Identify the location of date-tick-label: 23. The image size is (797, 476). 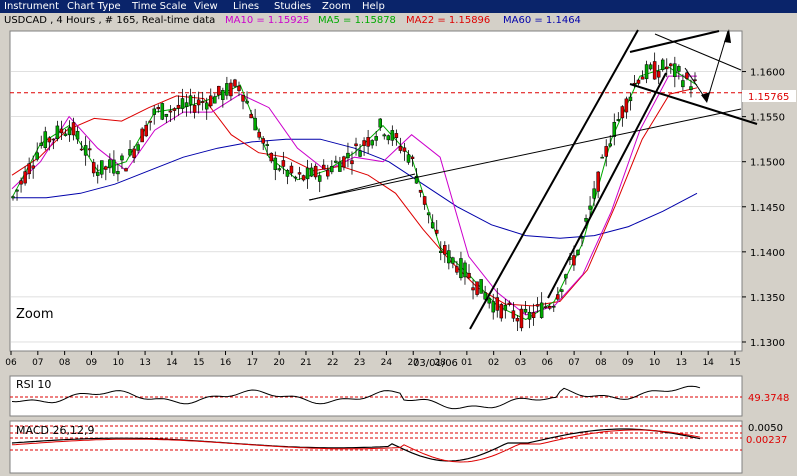
(359, 363).